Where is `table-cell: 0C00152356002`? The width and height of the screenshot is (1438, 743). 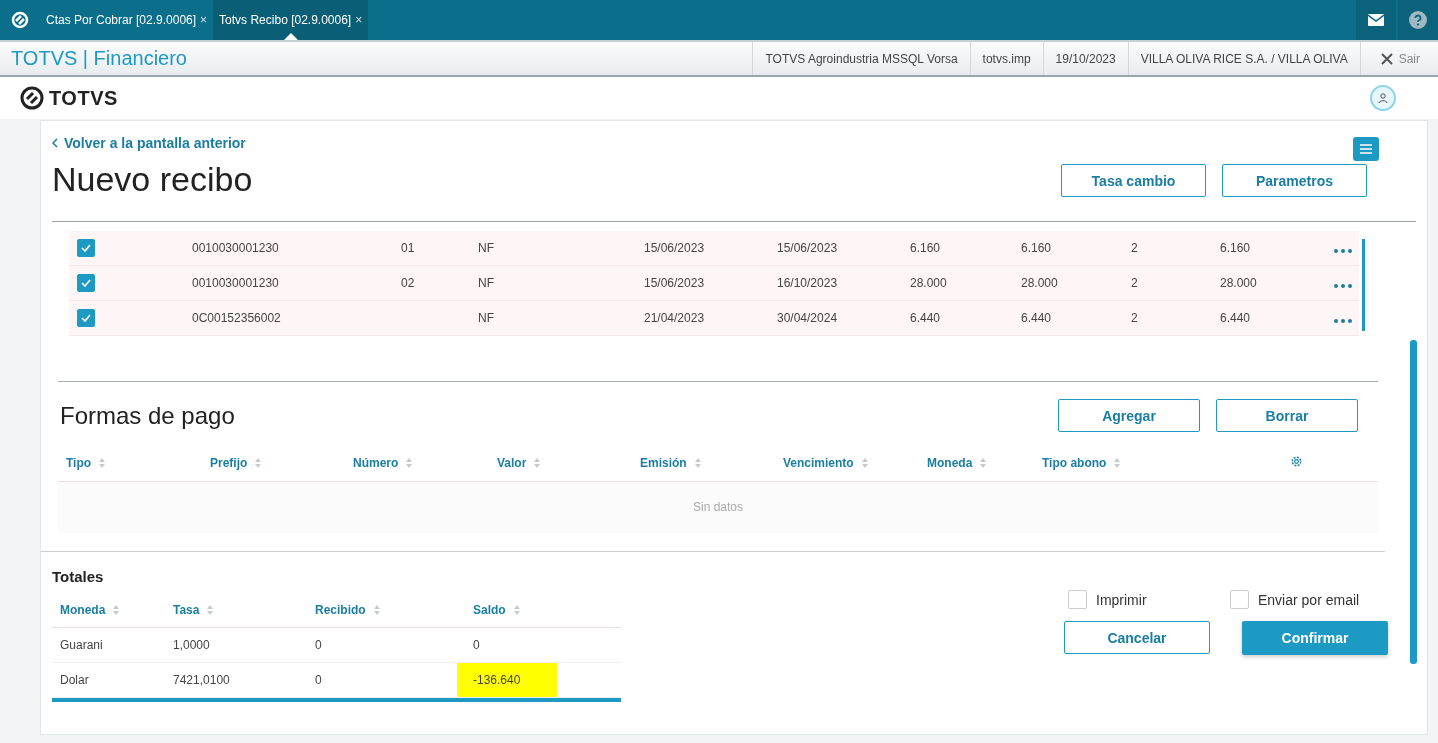
table-cell: 0C00152356002 is located at coordinates (236, 318).